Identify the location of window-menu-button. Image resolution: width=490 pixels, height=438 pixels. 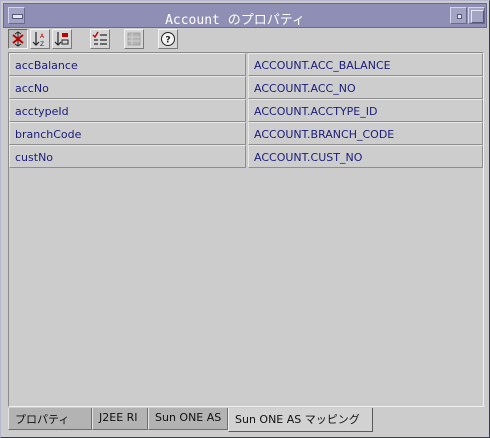
(16, 15).